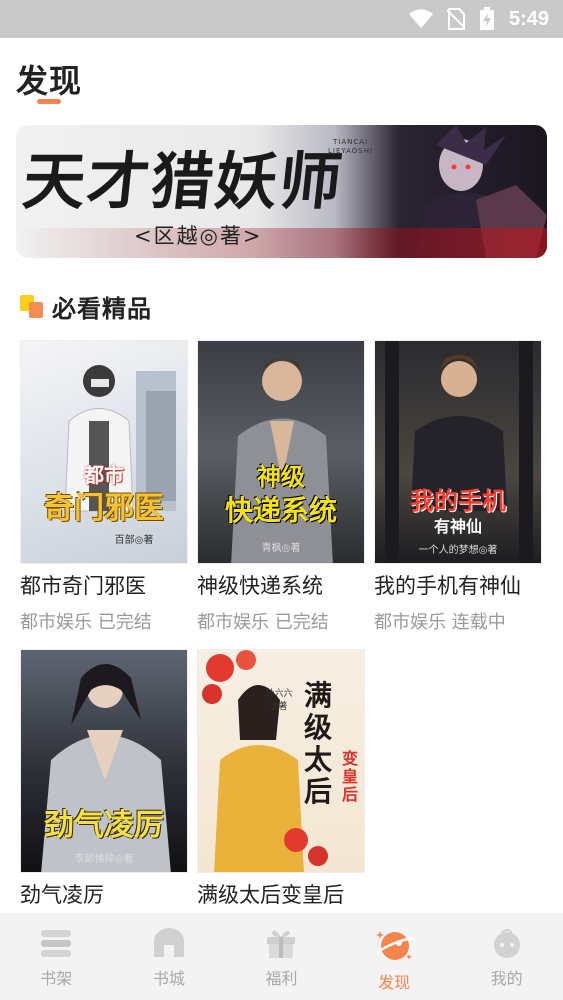 The width and height of the screenshot is (563, 1000). I want to click on book-card: 都市 奇门邪医 百部◎著 都市奇门邪医 都市娱乐 已完结, so click(104, 487).